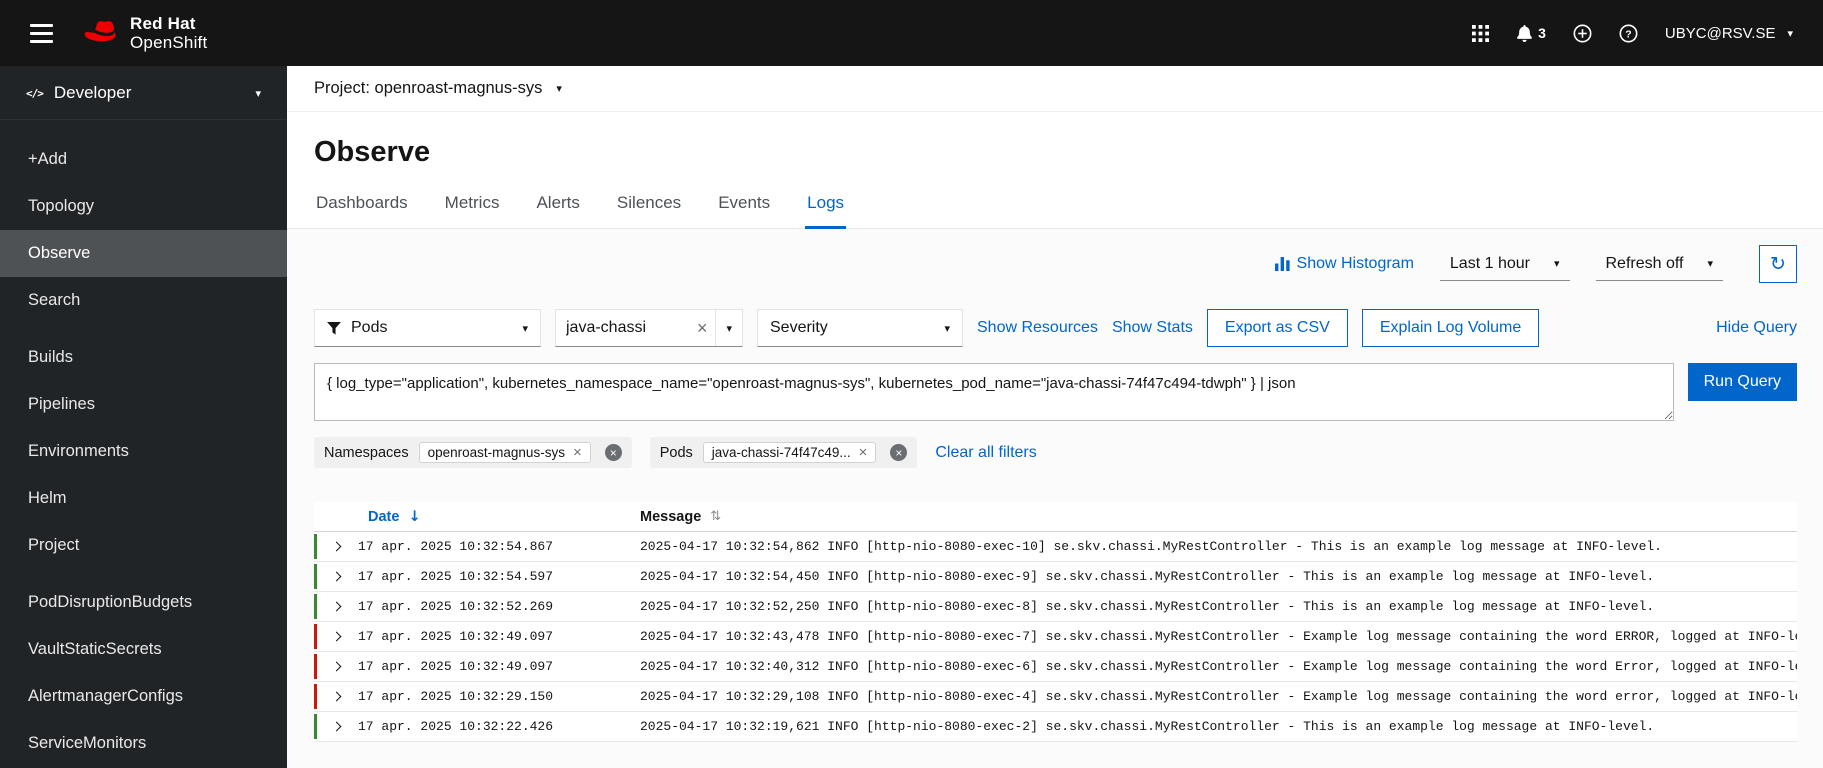 The width and height of the screenshot is (1823, 768). Describe the element at coordinates (1778, 264) in the screenshot. I see `refresh-button: ↻` at that location.